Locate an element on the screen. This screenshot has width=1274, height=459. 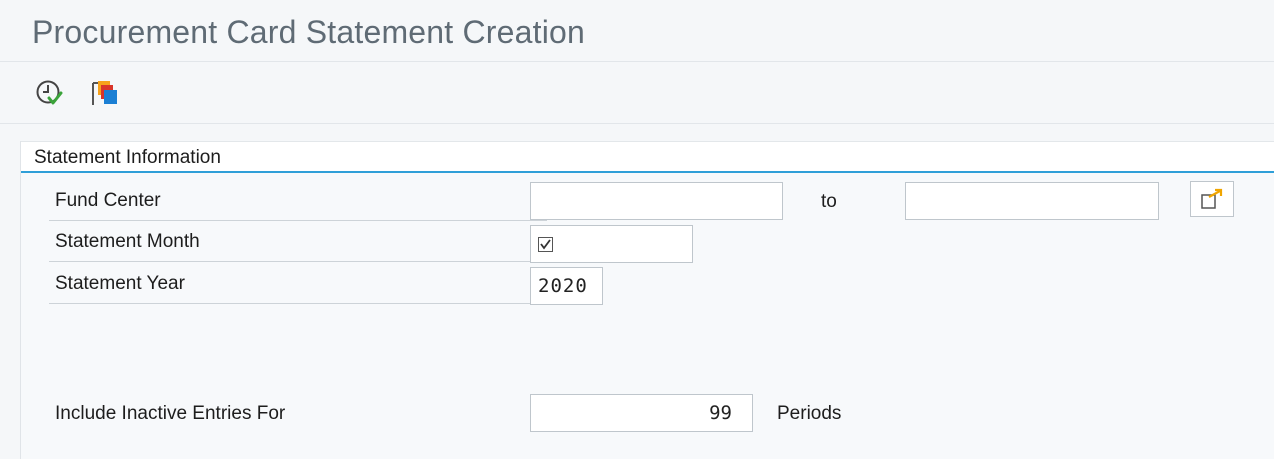
get-variant-button is located at coordinates (105, 93).